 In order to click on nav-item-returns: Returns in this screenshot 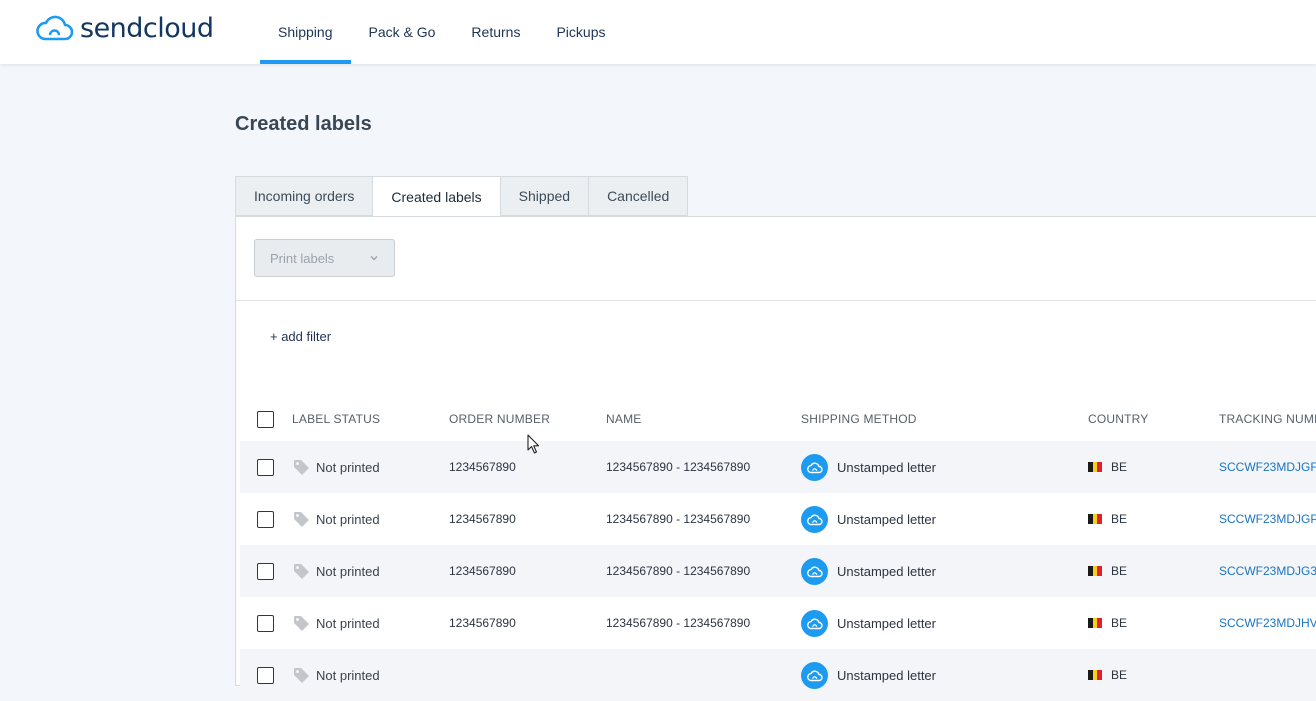, I will do `click(495, 32)`.